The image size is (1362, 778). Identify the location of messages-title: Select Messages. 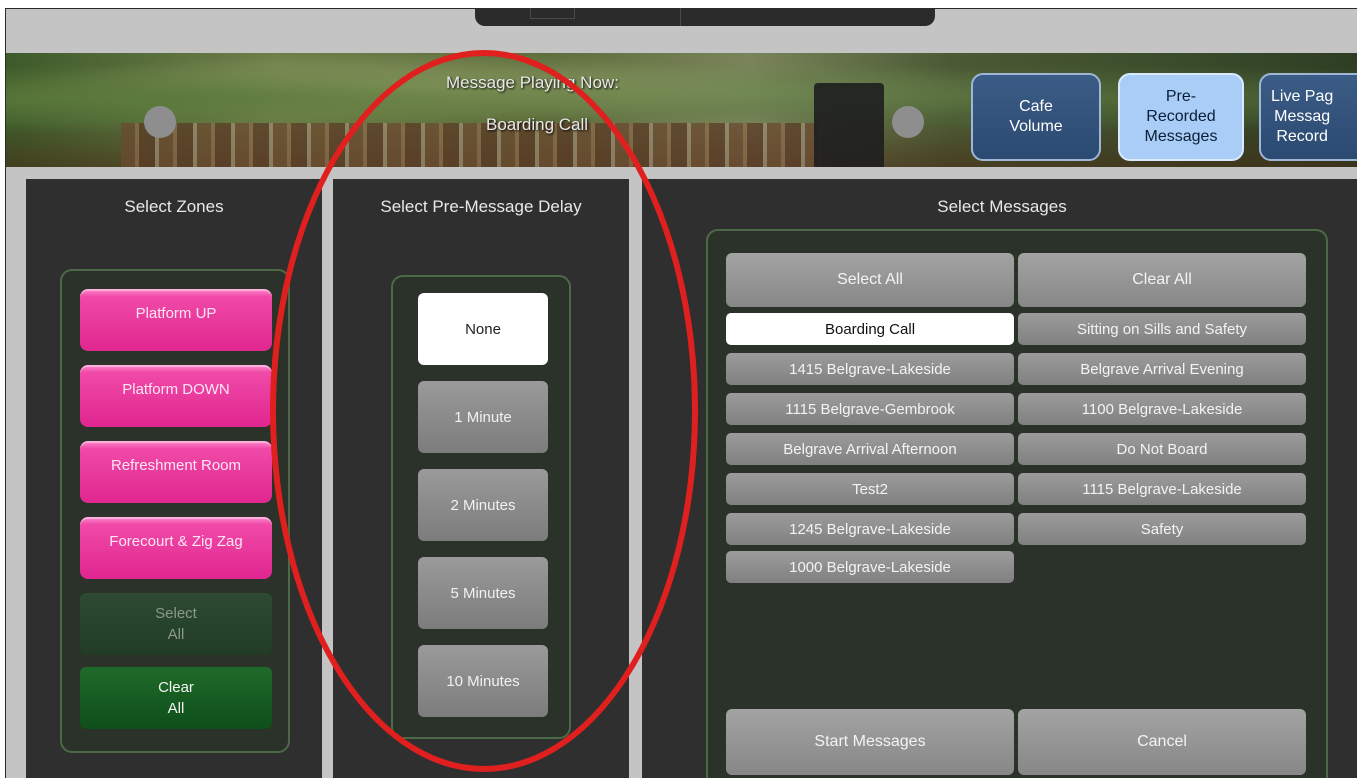
(1002, 206).